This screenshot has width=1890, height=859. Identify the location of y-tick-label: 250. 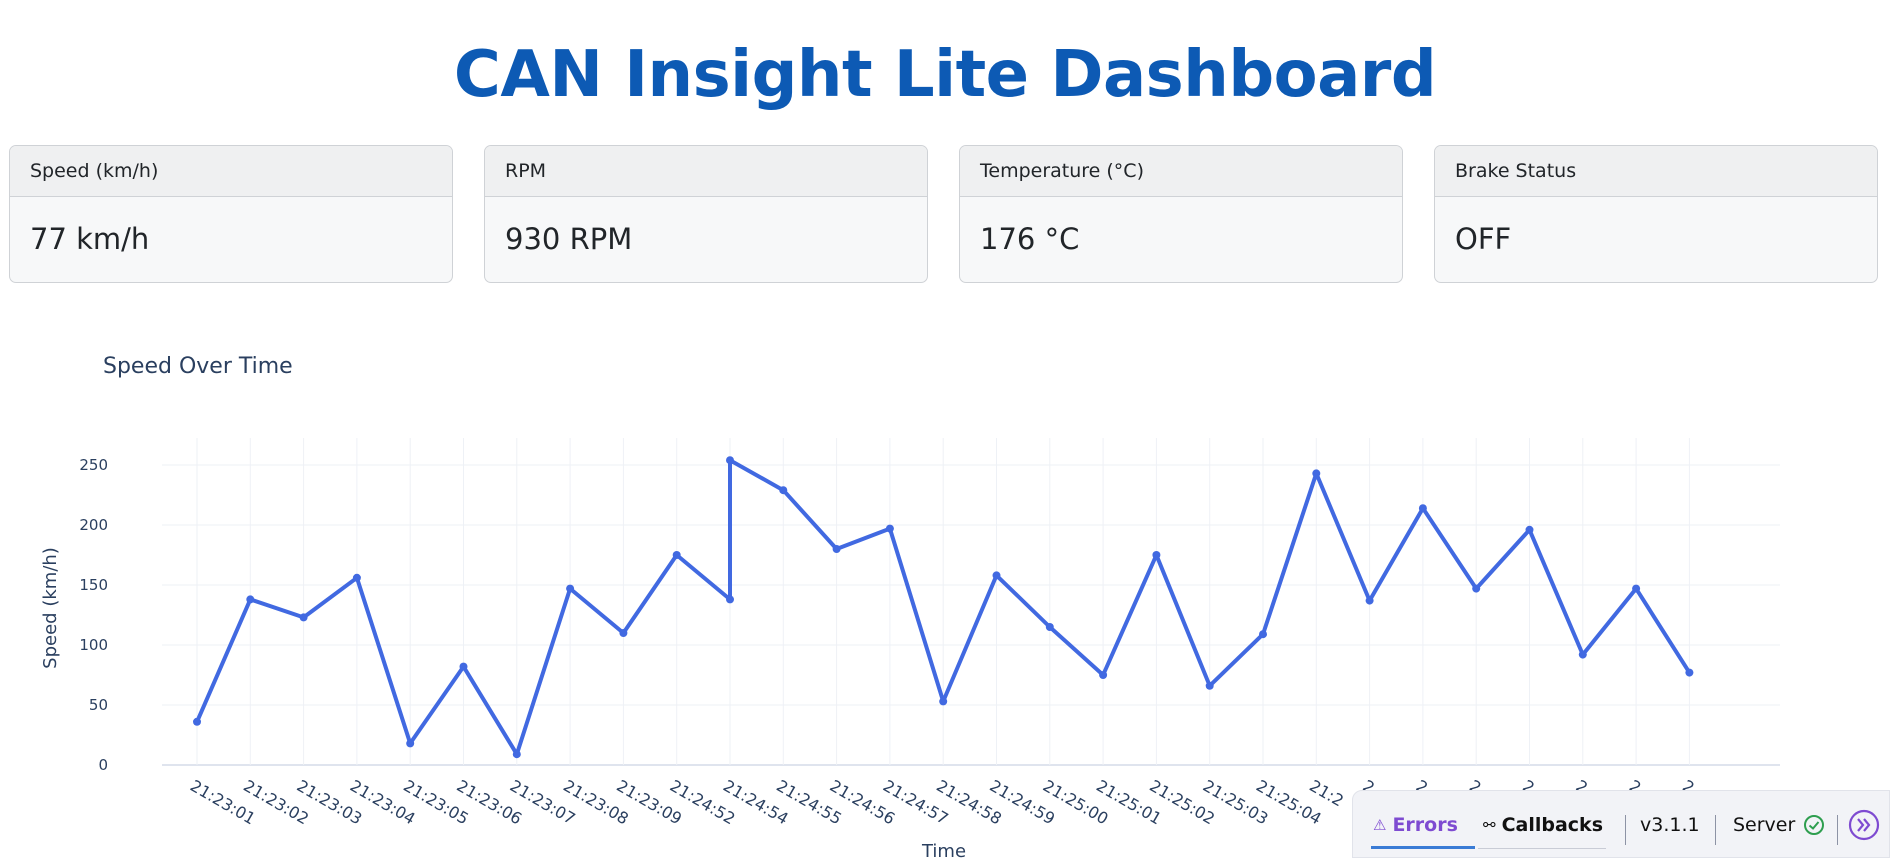
(93, 465).